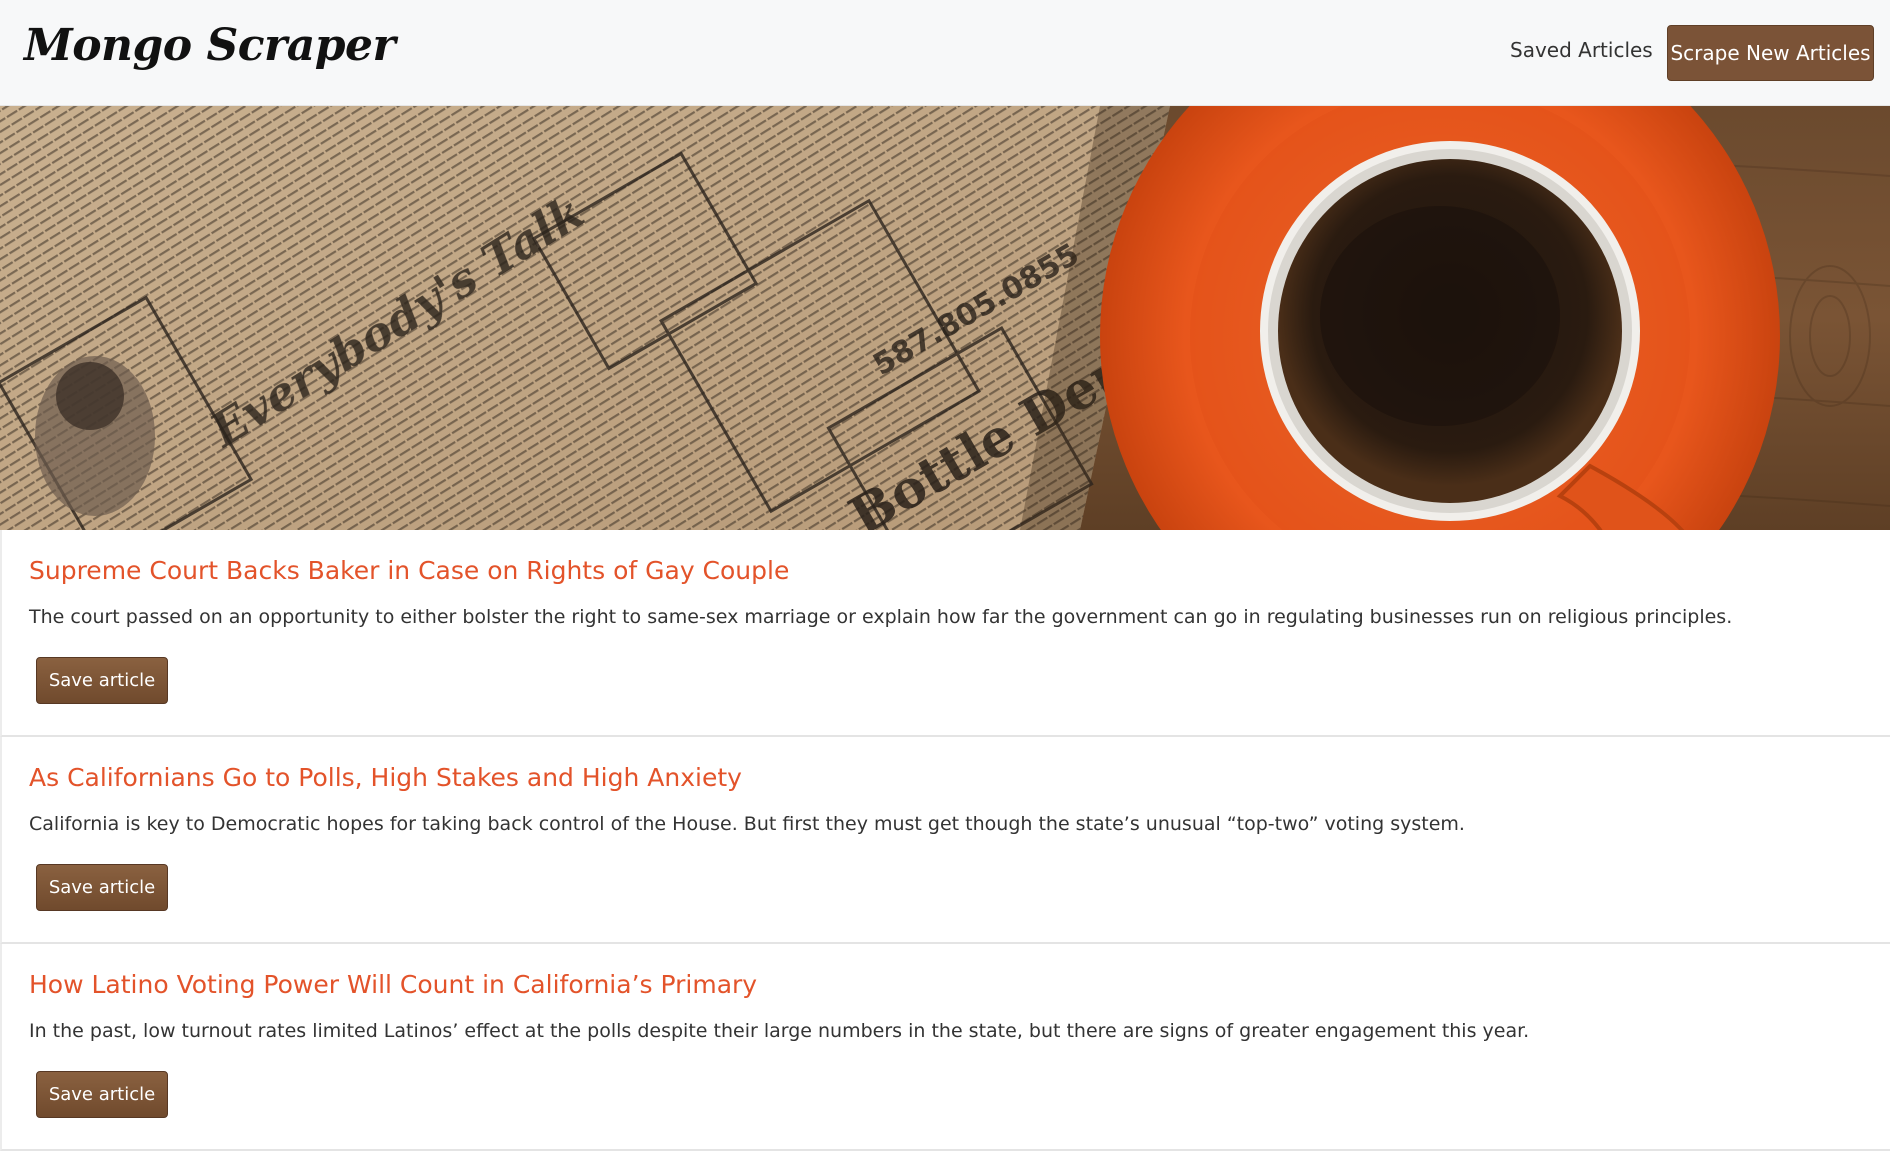  Describe the element at coordinates (210, 45) in the screenshot. I see `brand-logo: Mongo Scraper` at that location.